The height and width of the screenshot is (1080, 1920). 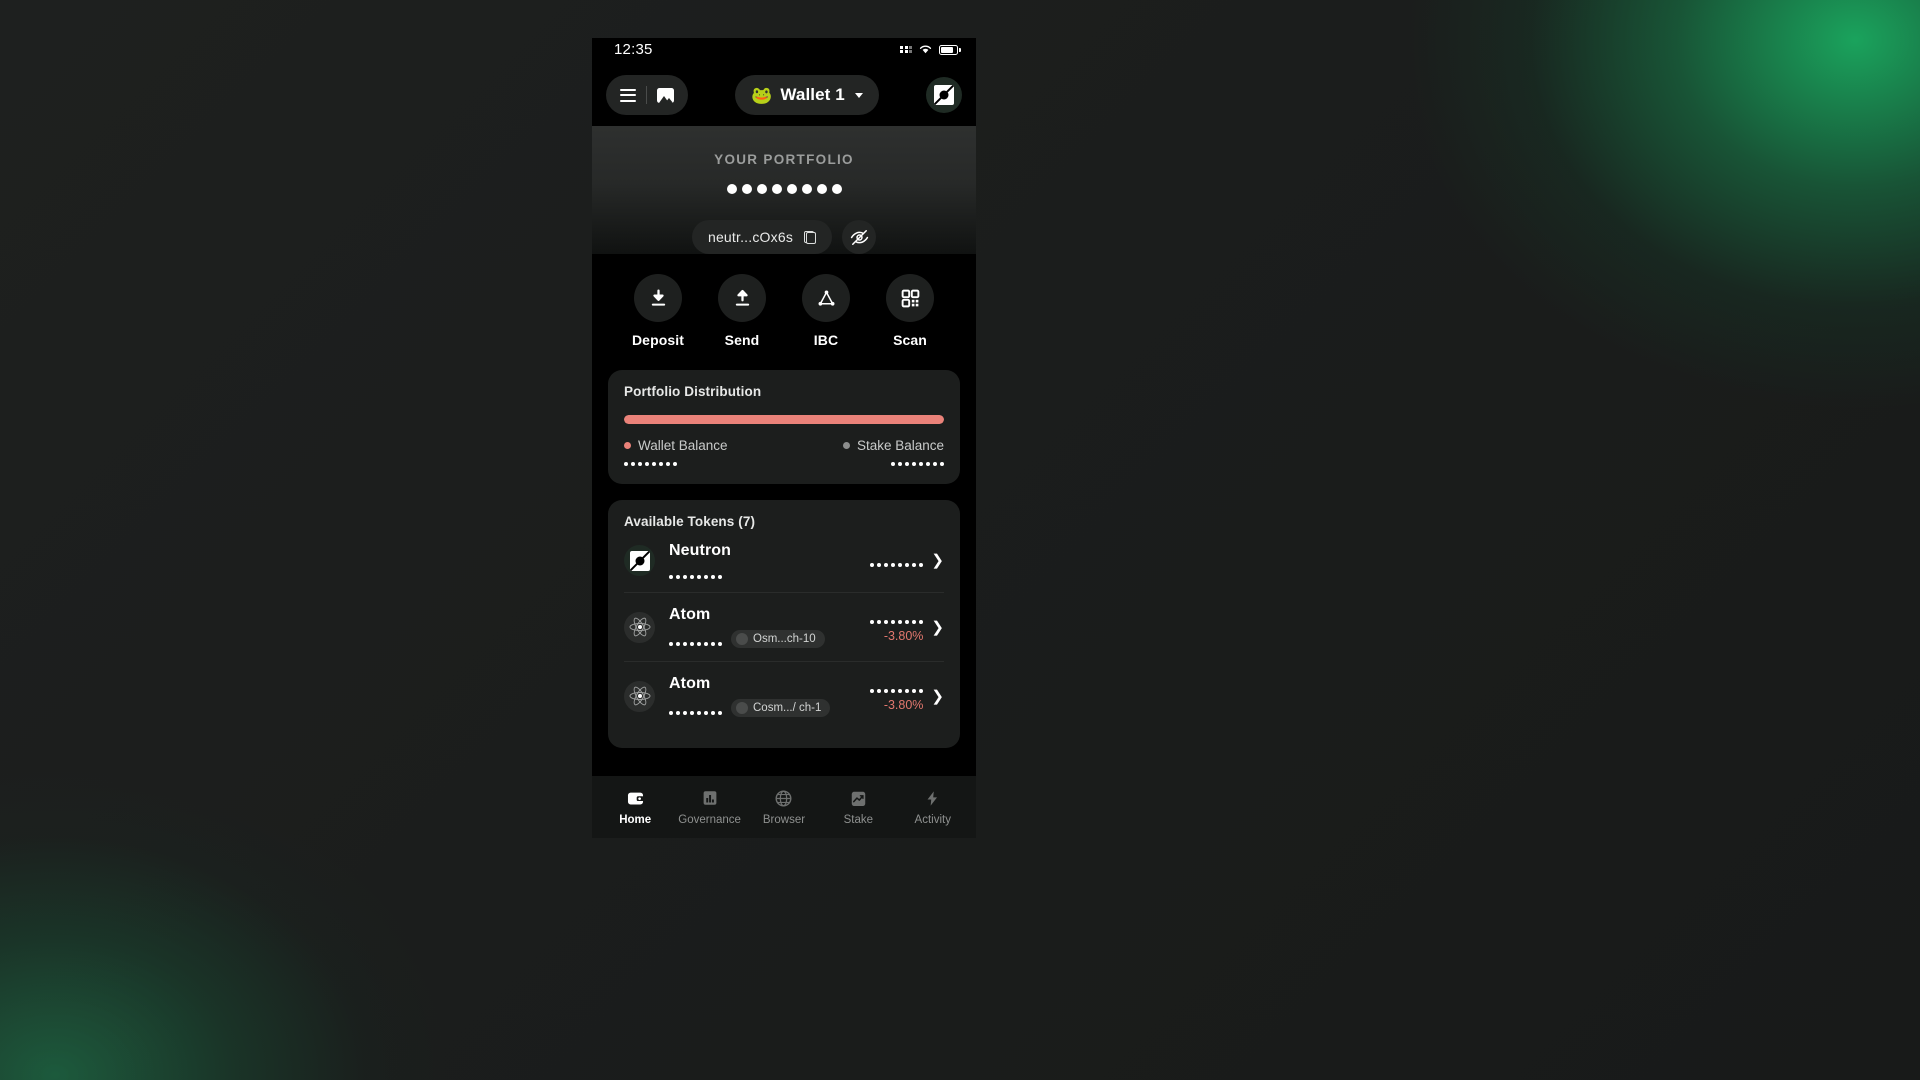 I want to click on ibc-button, so click(x=826, y=298).